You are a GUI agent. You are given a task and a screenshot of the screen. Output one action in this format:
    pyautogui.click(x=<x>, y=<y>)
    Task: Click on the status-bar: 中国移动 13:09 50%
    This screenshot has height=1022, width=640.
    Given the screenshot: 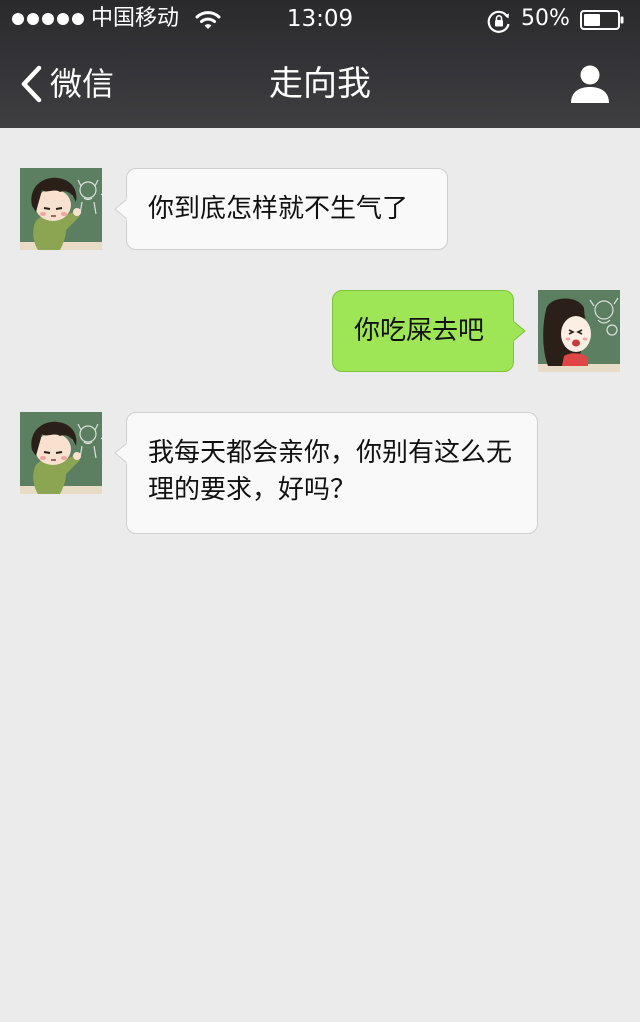 What is the action you would take?
    pyautogui.click(x=320, y=20)
    